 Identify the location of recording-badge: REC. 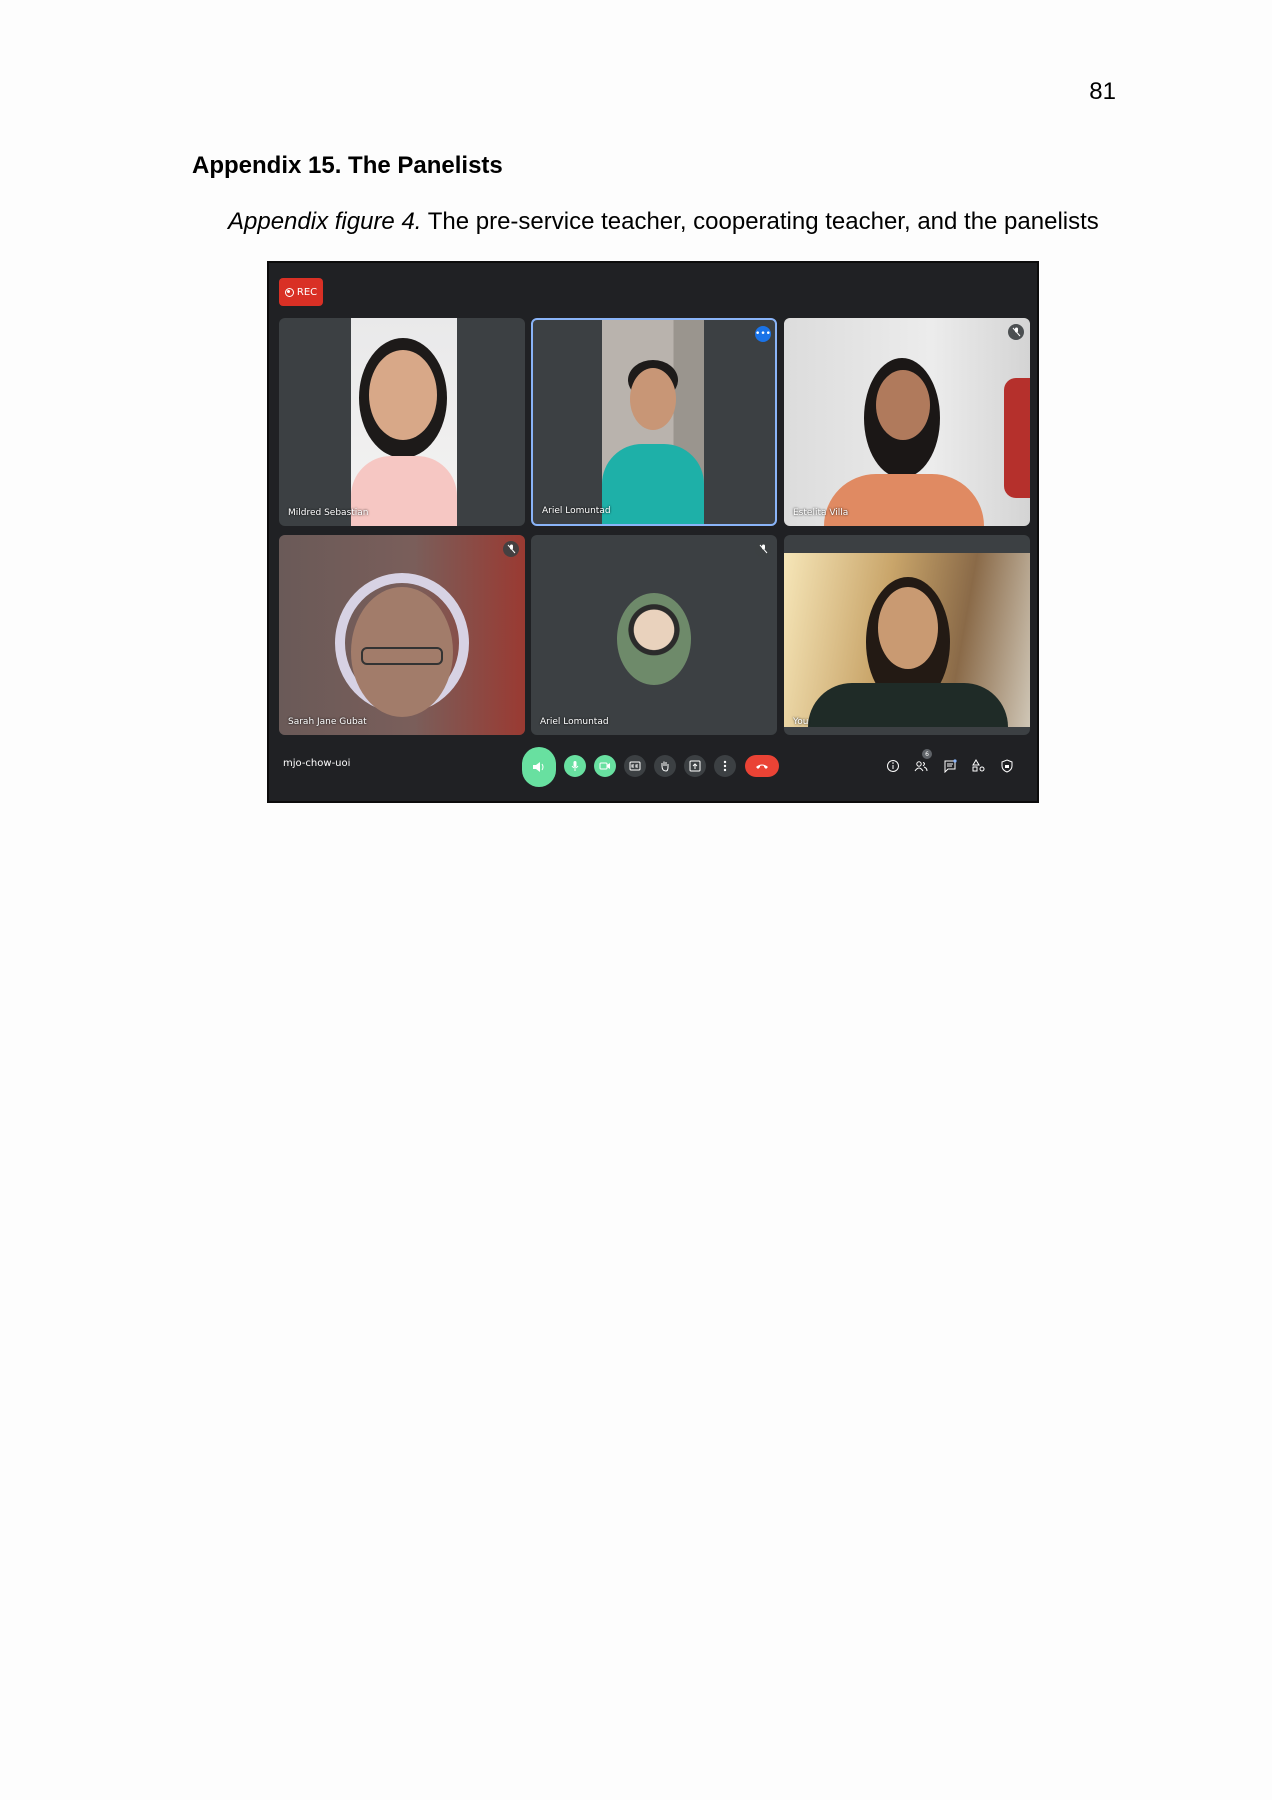
(301, 292).